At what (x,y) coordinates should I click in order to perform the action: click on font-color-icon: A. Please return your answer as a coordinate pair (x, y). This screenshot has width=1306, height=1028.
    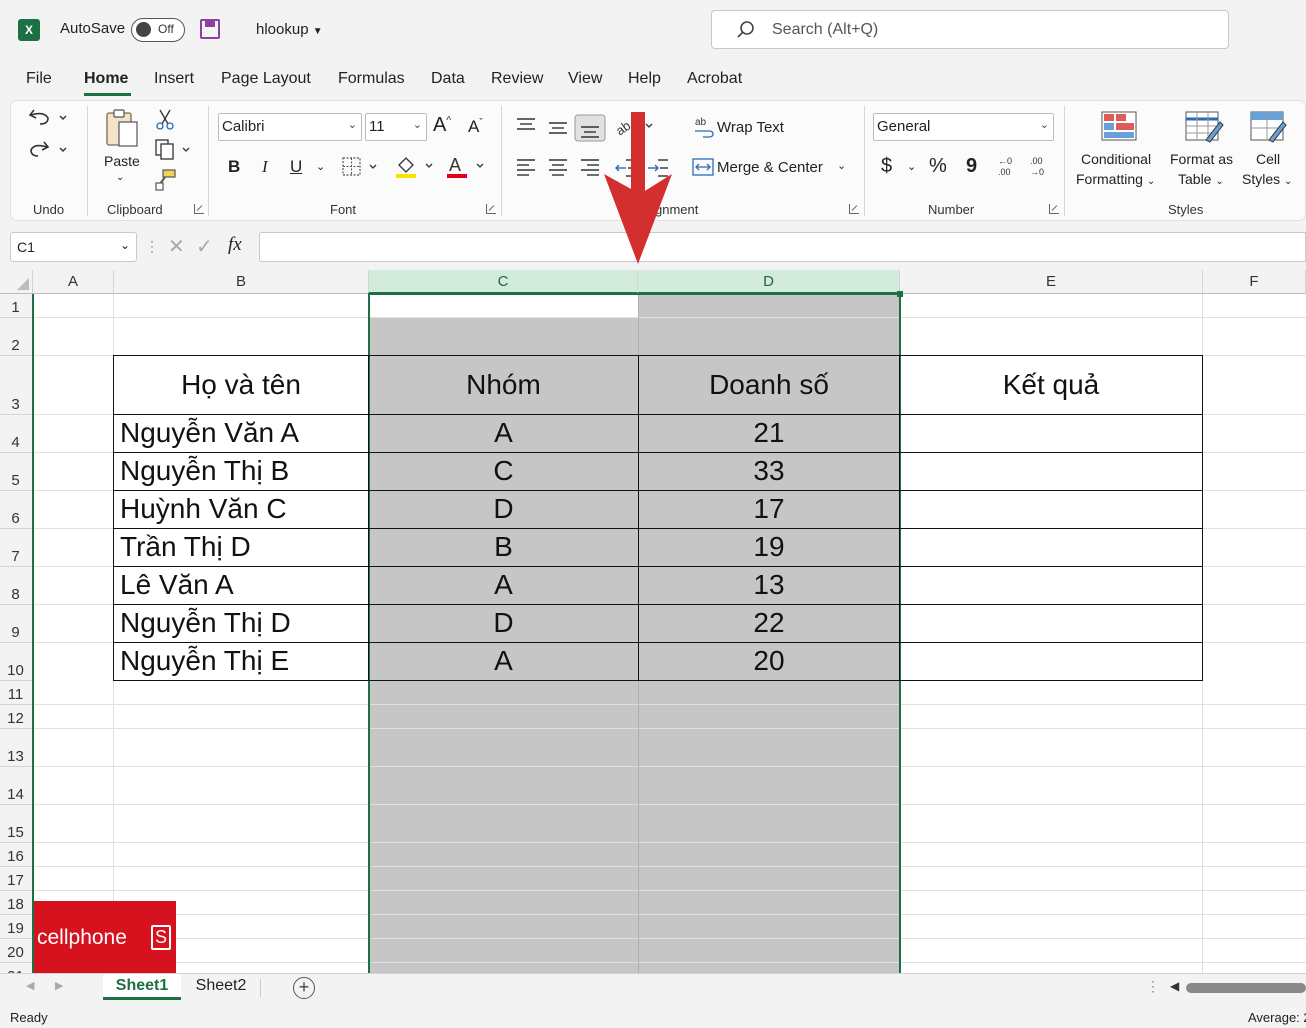
    Looking at the image, I should click on (467, 167).